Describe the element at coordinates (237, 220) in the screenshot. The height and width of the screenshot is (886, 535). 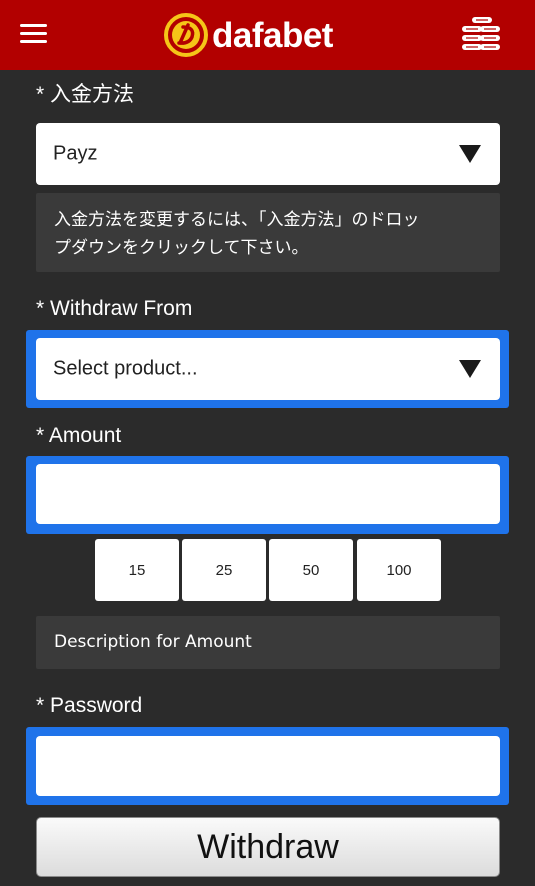
I see `help-text-line-1: 入金方法を変更するには、「入金方法」のドロッ` at that location.